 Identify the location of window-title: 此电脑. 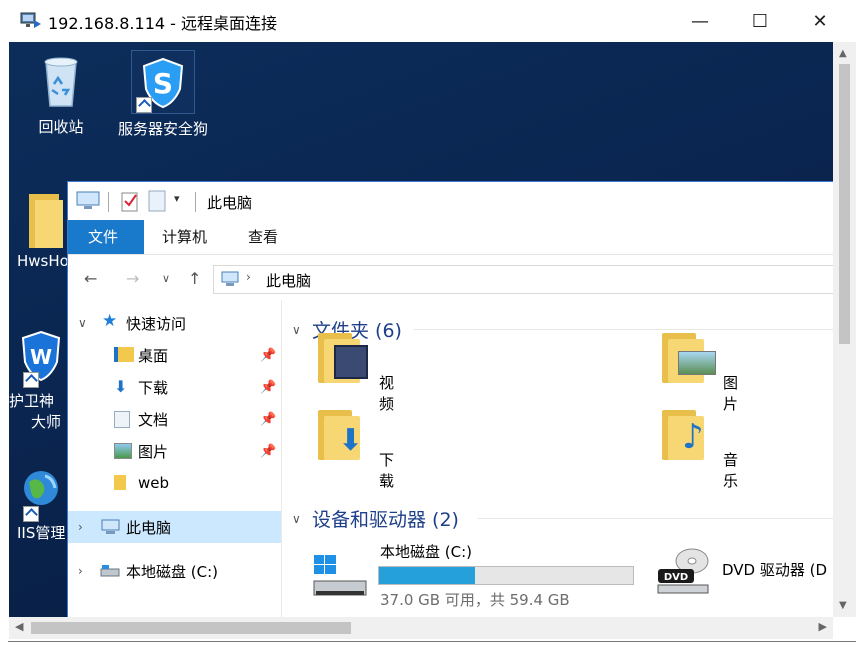
(230, 203).